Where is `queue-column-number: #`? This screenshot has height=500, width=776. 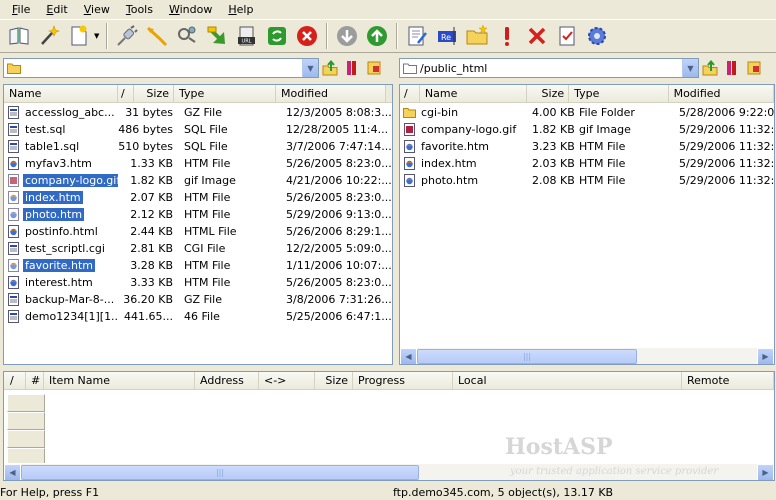
queue-column-number: # is located at coordinates (35, 380).